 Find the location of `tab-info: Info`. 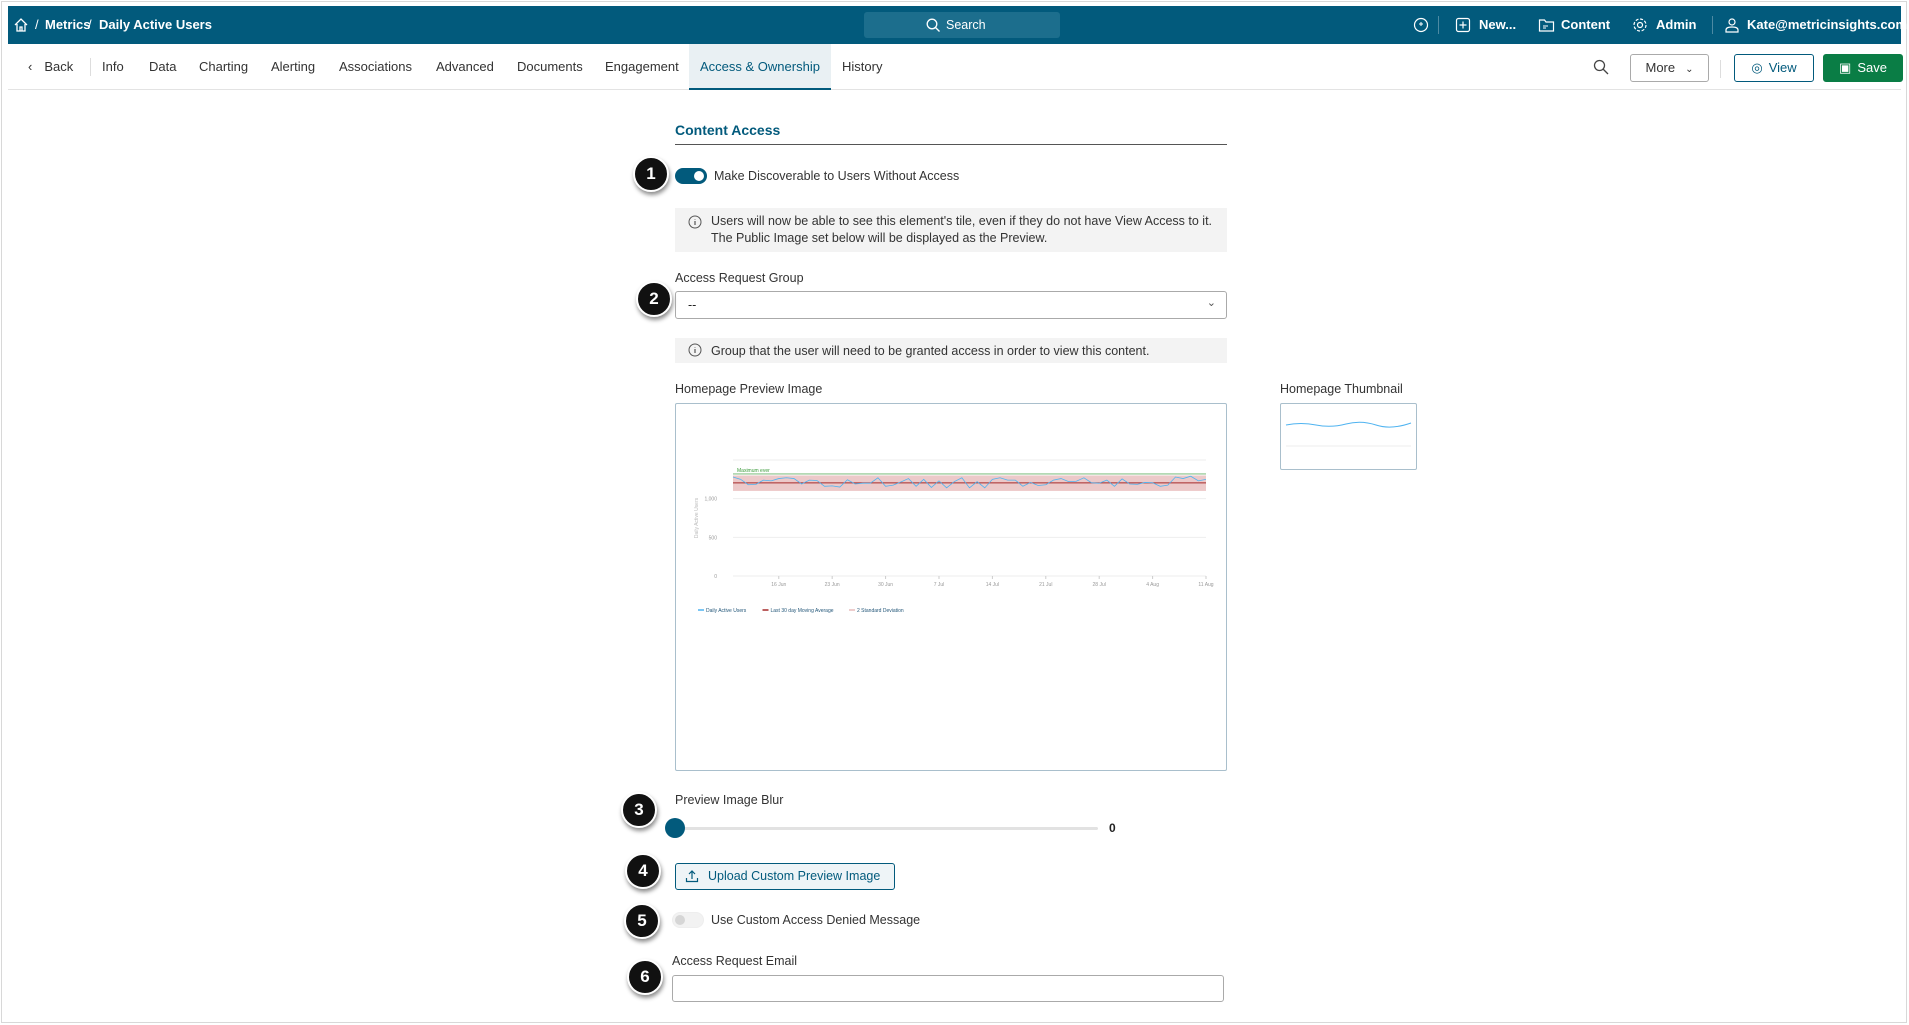

tab-info: Info is located at coordinates (113, 67).